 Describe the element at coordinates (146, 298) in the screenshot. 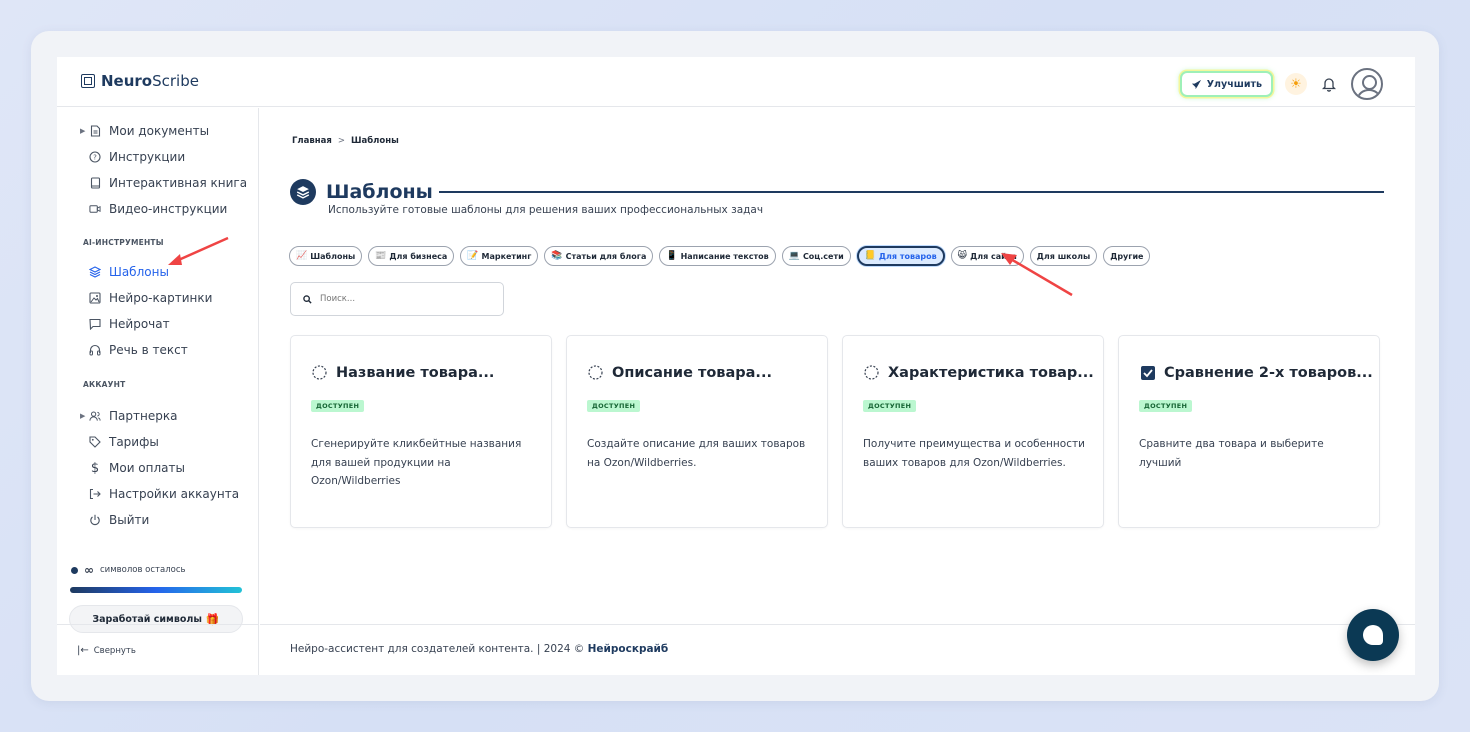

I see `sidebar-item-neuro-images: Нейро-картинки` at that location.